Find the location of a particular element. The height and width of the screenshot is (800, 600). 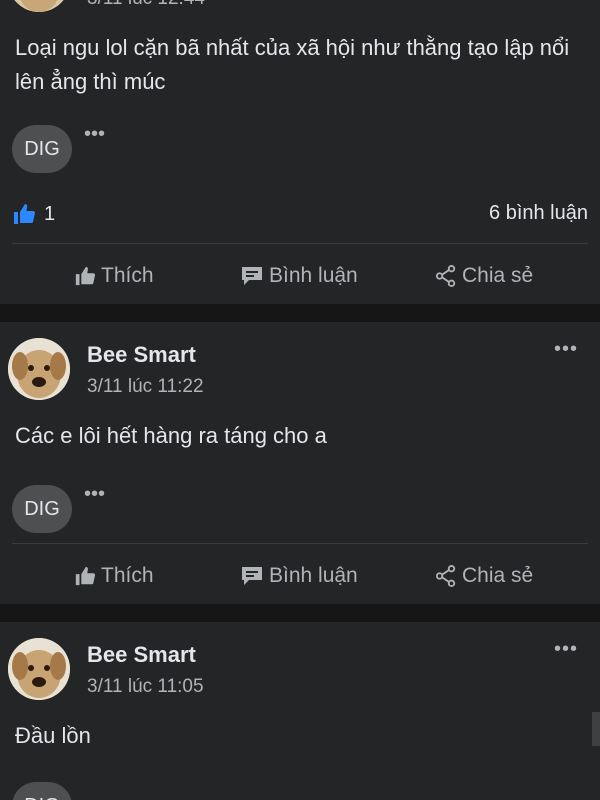

comment-count: 6 bình luận is located at coordinates (538, 213).